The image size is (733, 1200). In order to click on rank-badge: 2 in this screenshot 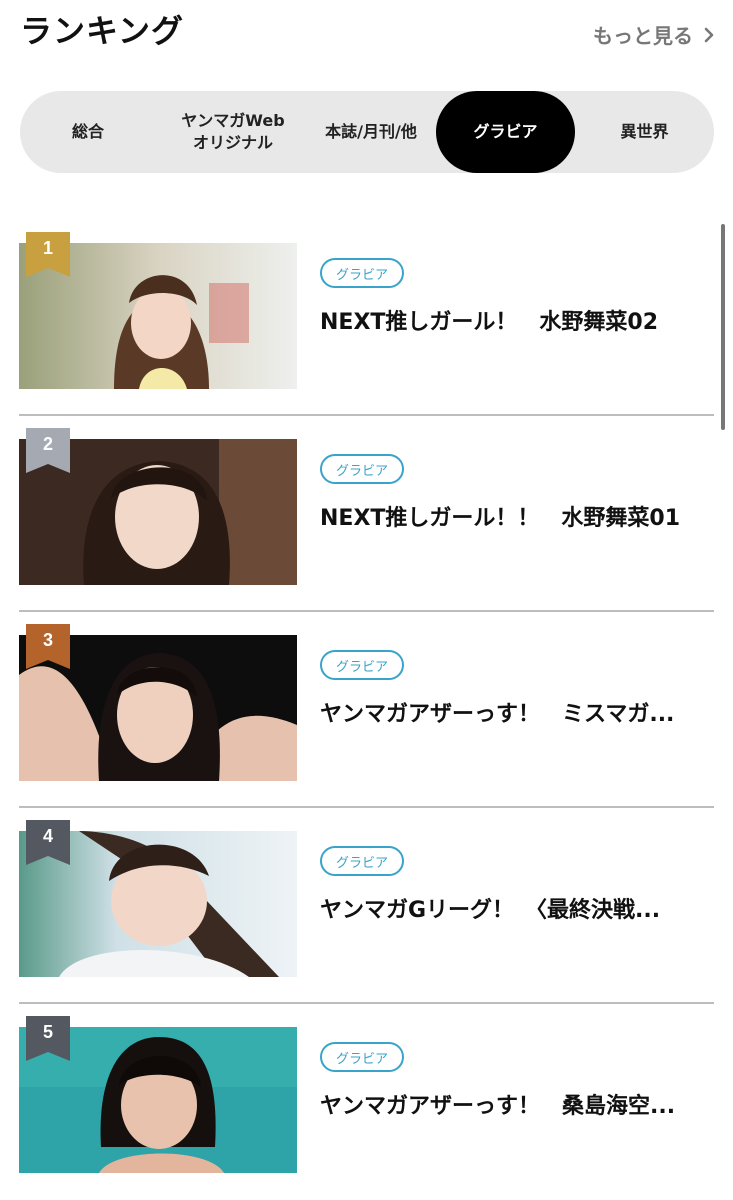, I will do `click(48, 450)`.